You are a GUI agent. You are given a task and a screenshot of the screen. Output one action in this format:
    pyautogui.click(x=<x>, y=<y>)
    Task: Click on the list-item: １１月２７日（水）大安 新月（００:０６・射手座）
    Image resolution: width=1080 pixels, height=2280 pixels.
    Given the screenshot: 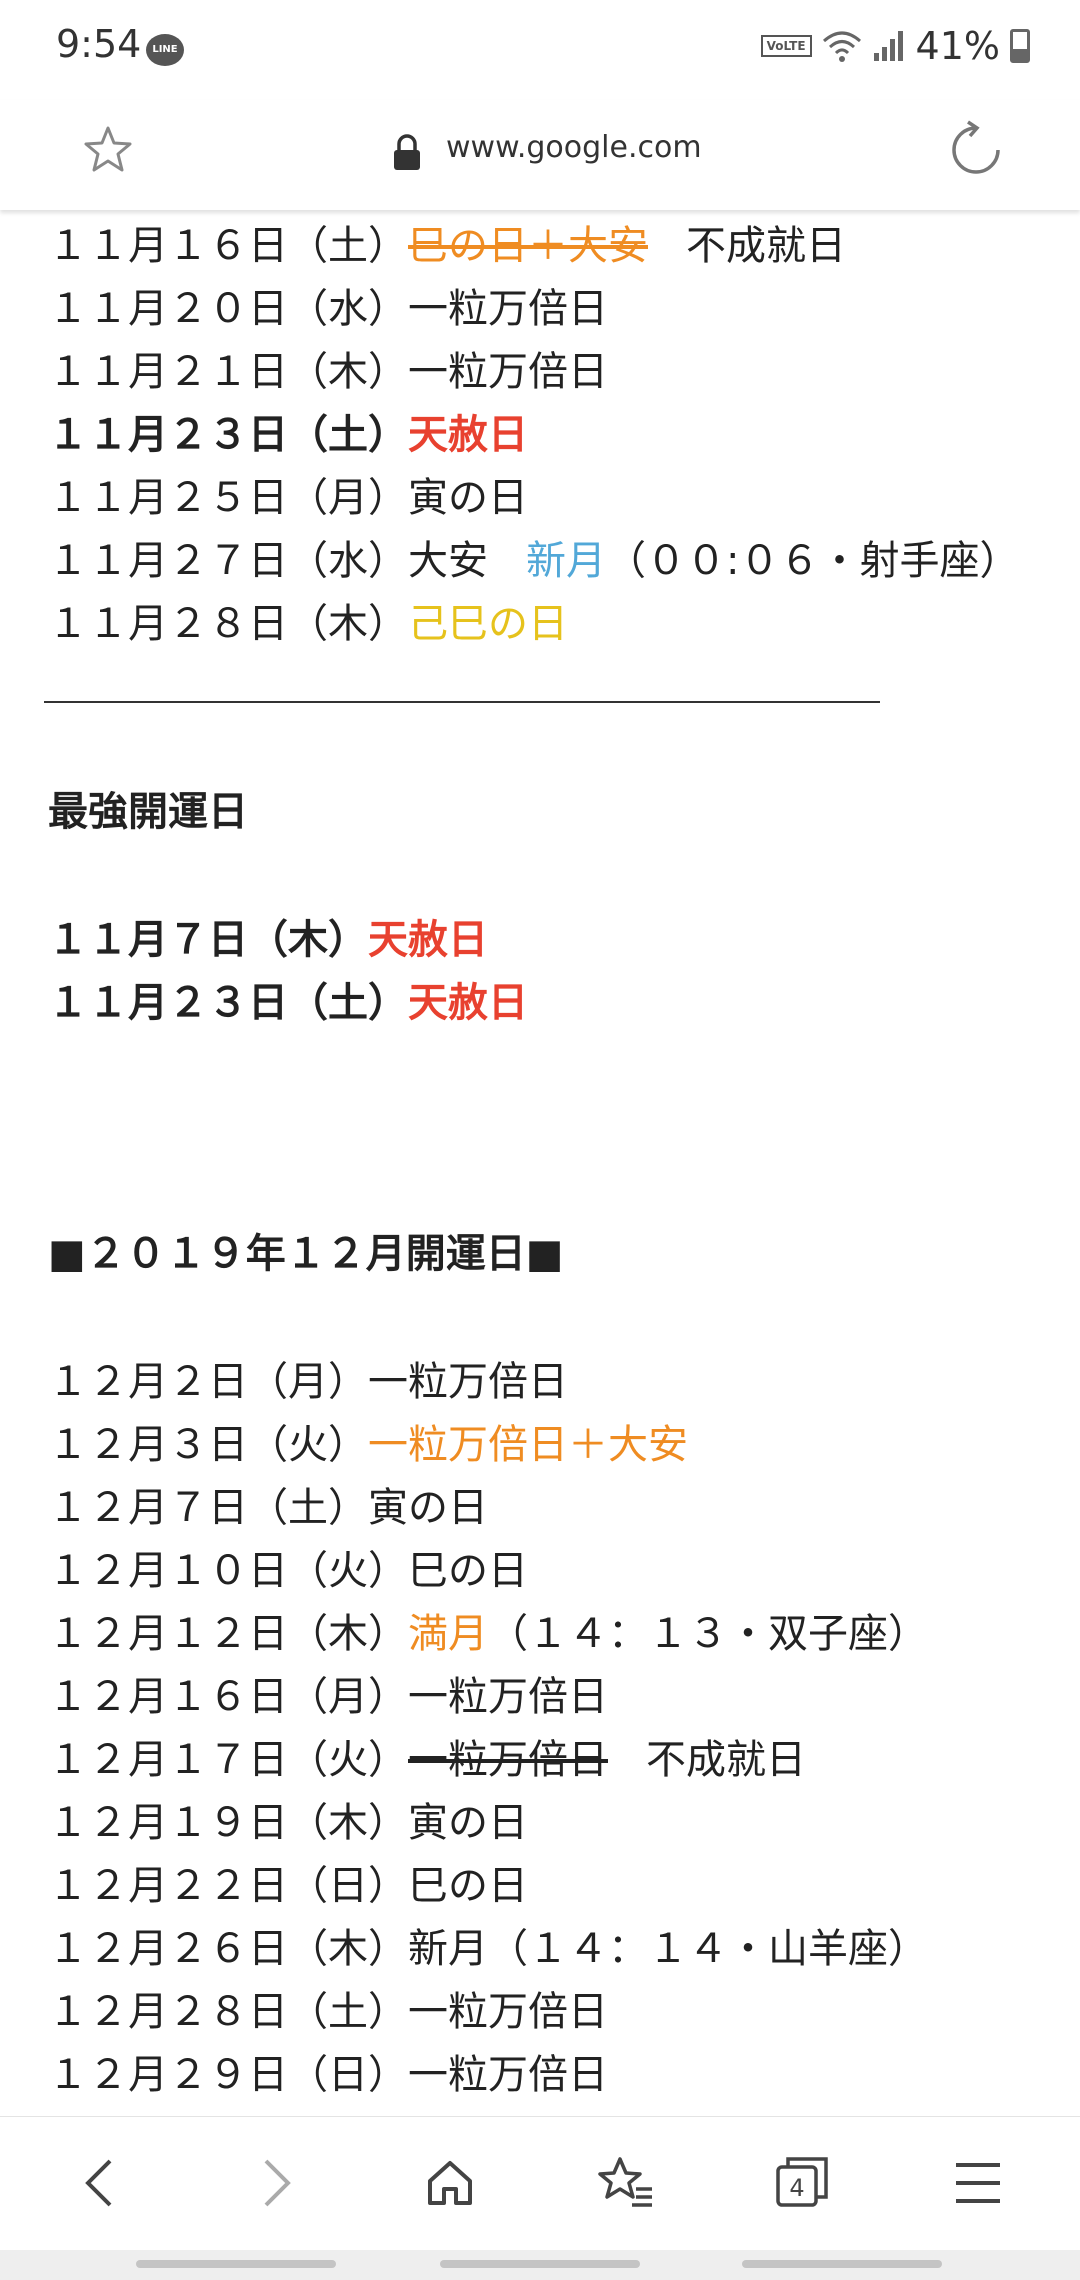 What is the action you would take?
    pyautogui.click(x=533, y=561)
    